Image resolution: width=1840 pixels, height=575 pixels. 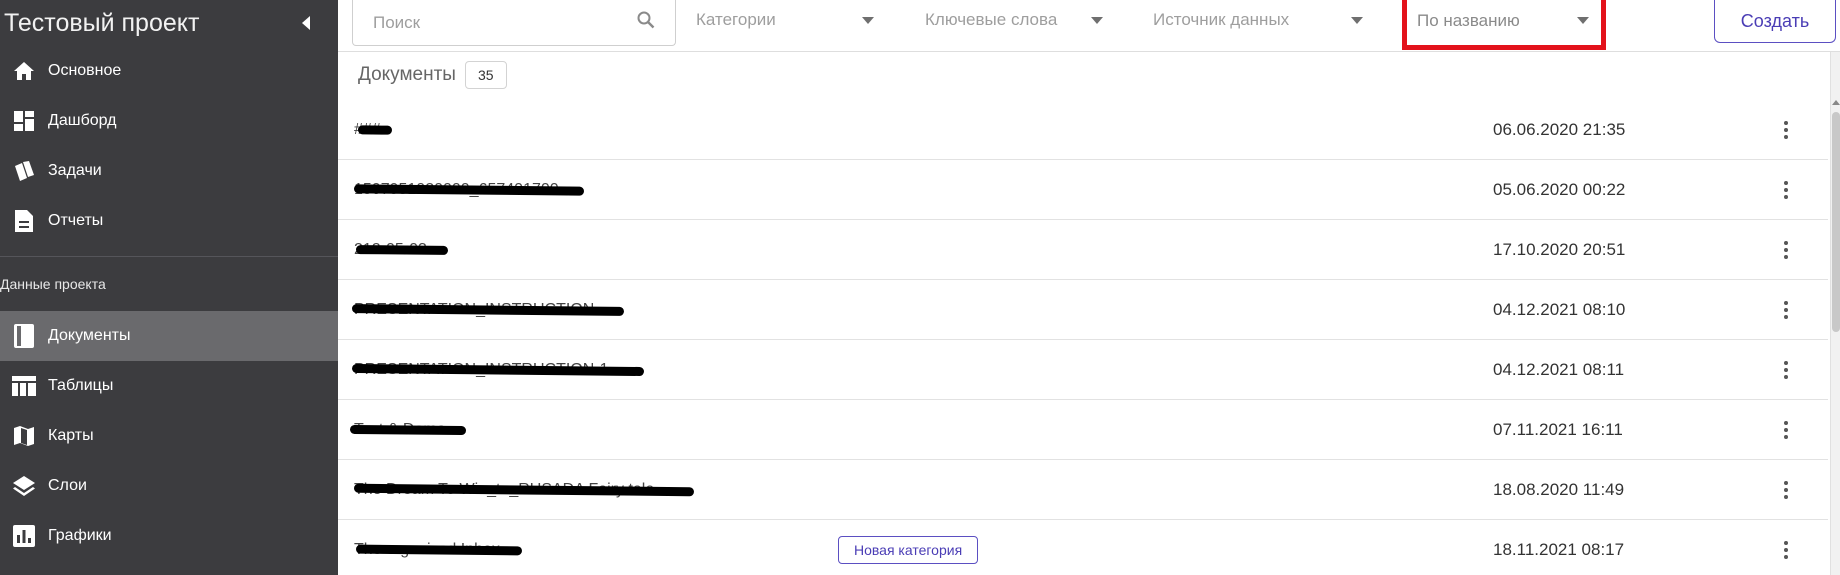 I want to click on dashboard-icon, so click(x=24, y=121).